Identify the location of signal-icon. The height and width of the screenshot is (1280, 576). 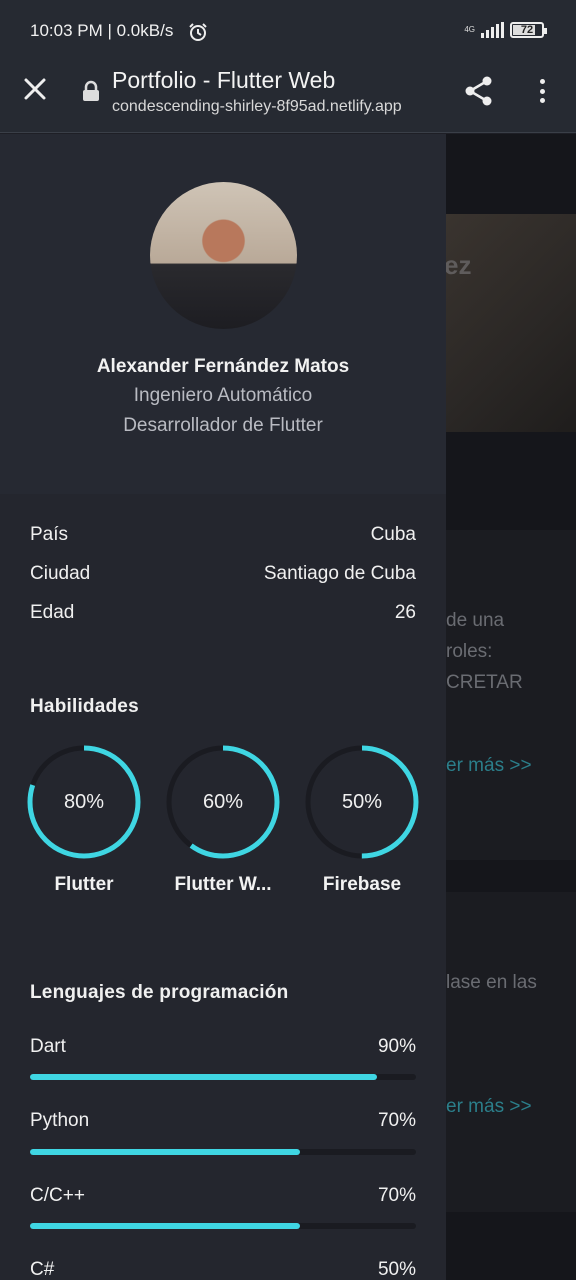
(492, 30).